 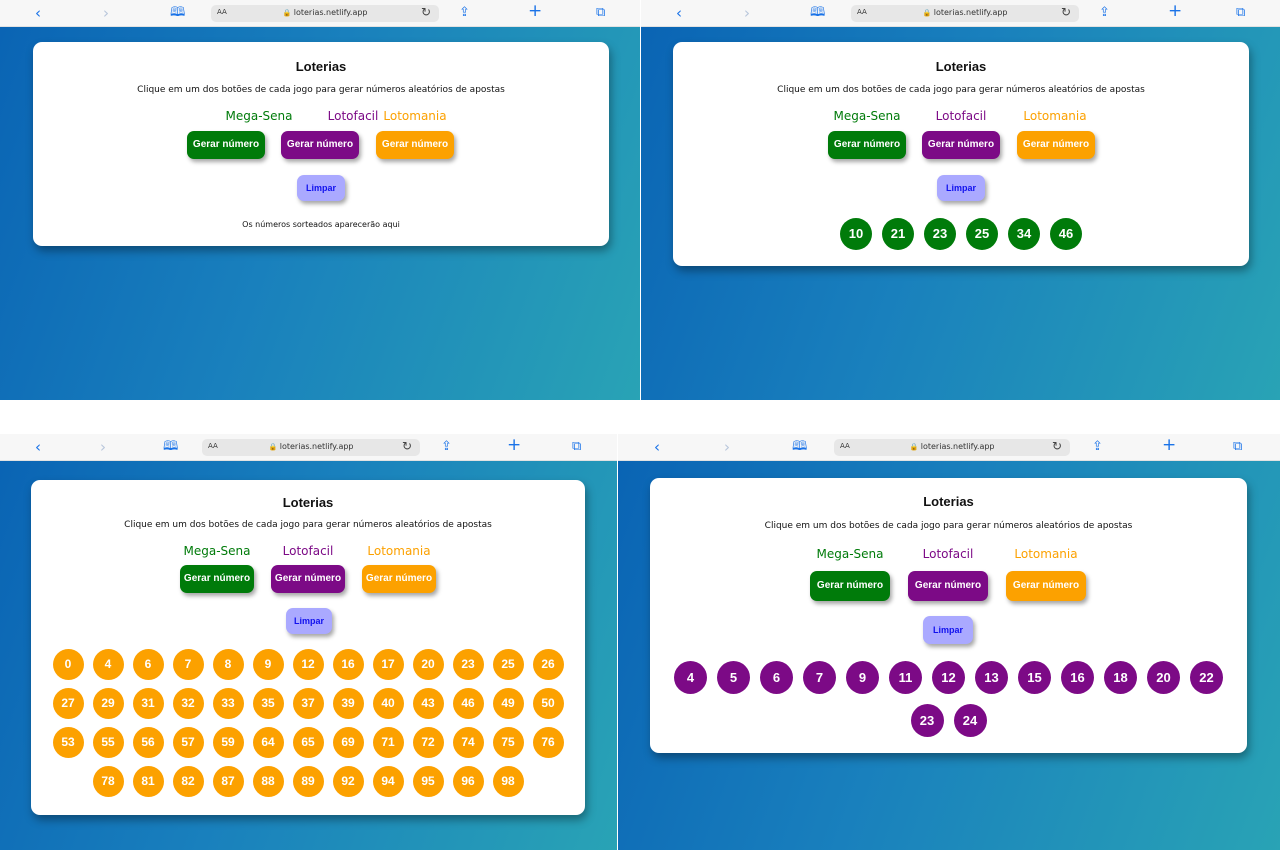 I want to click on number-ball: 75, so click(x=508, y=742).